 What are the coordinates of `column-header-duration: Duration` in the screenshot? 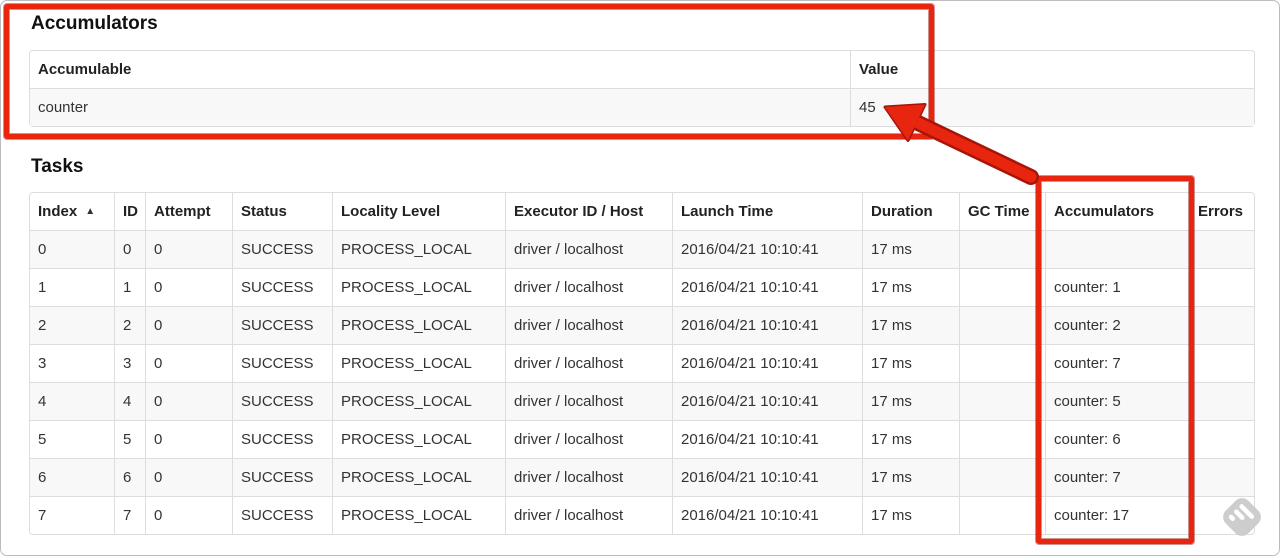 It's located at (910, 211).